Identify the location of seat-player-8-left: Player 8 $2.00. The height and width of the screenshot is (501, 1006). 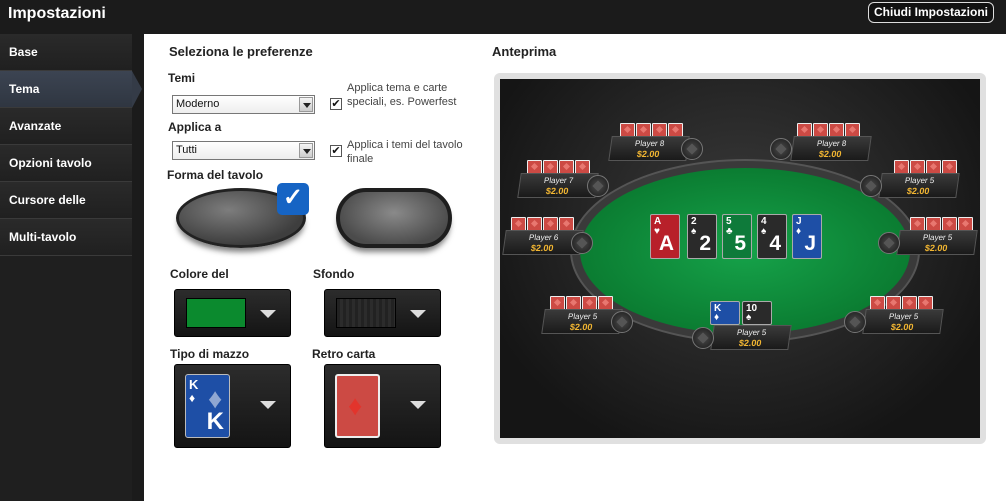
(649, 148).